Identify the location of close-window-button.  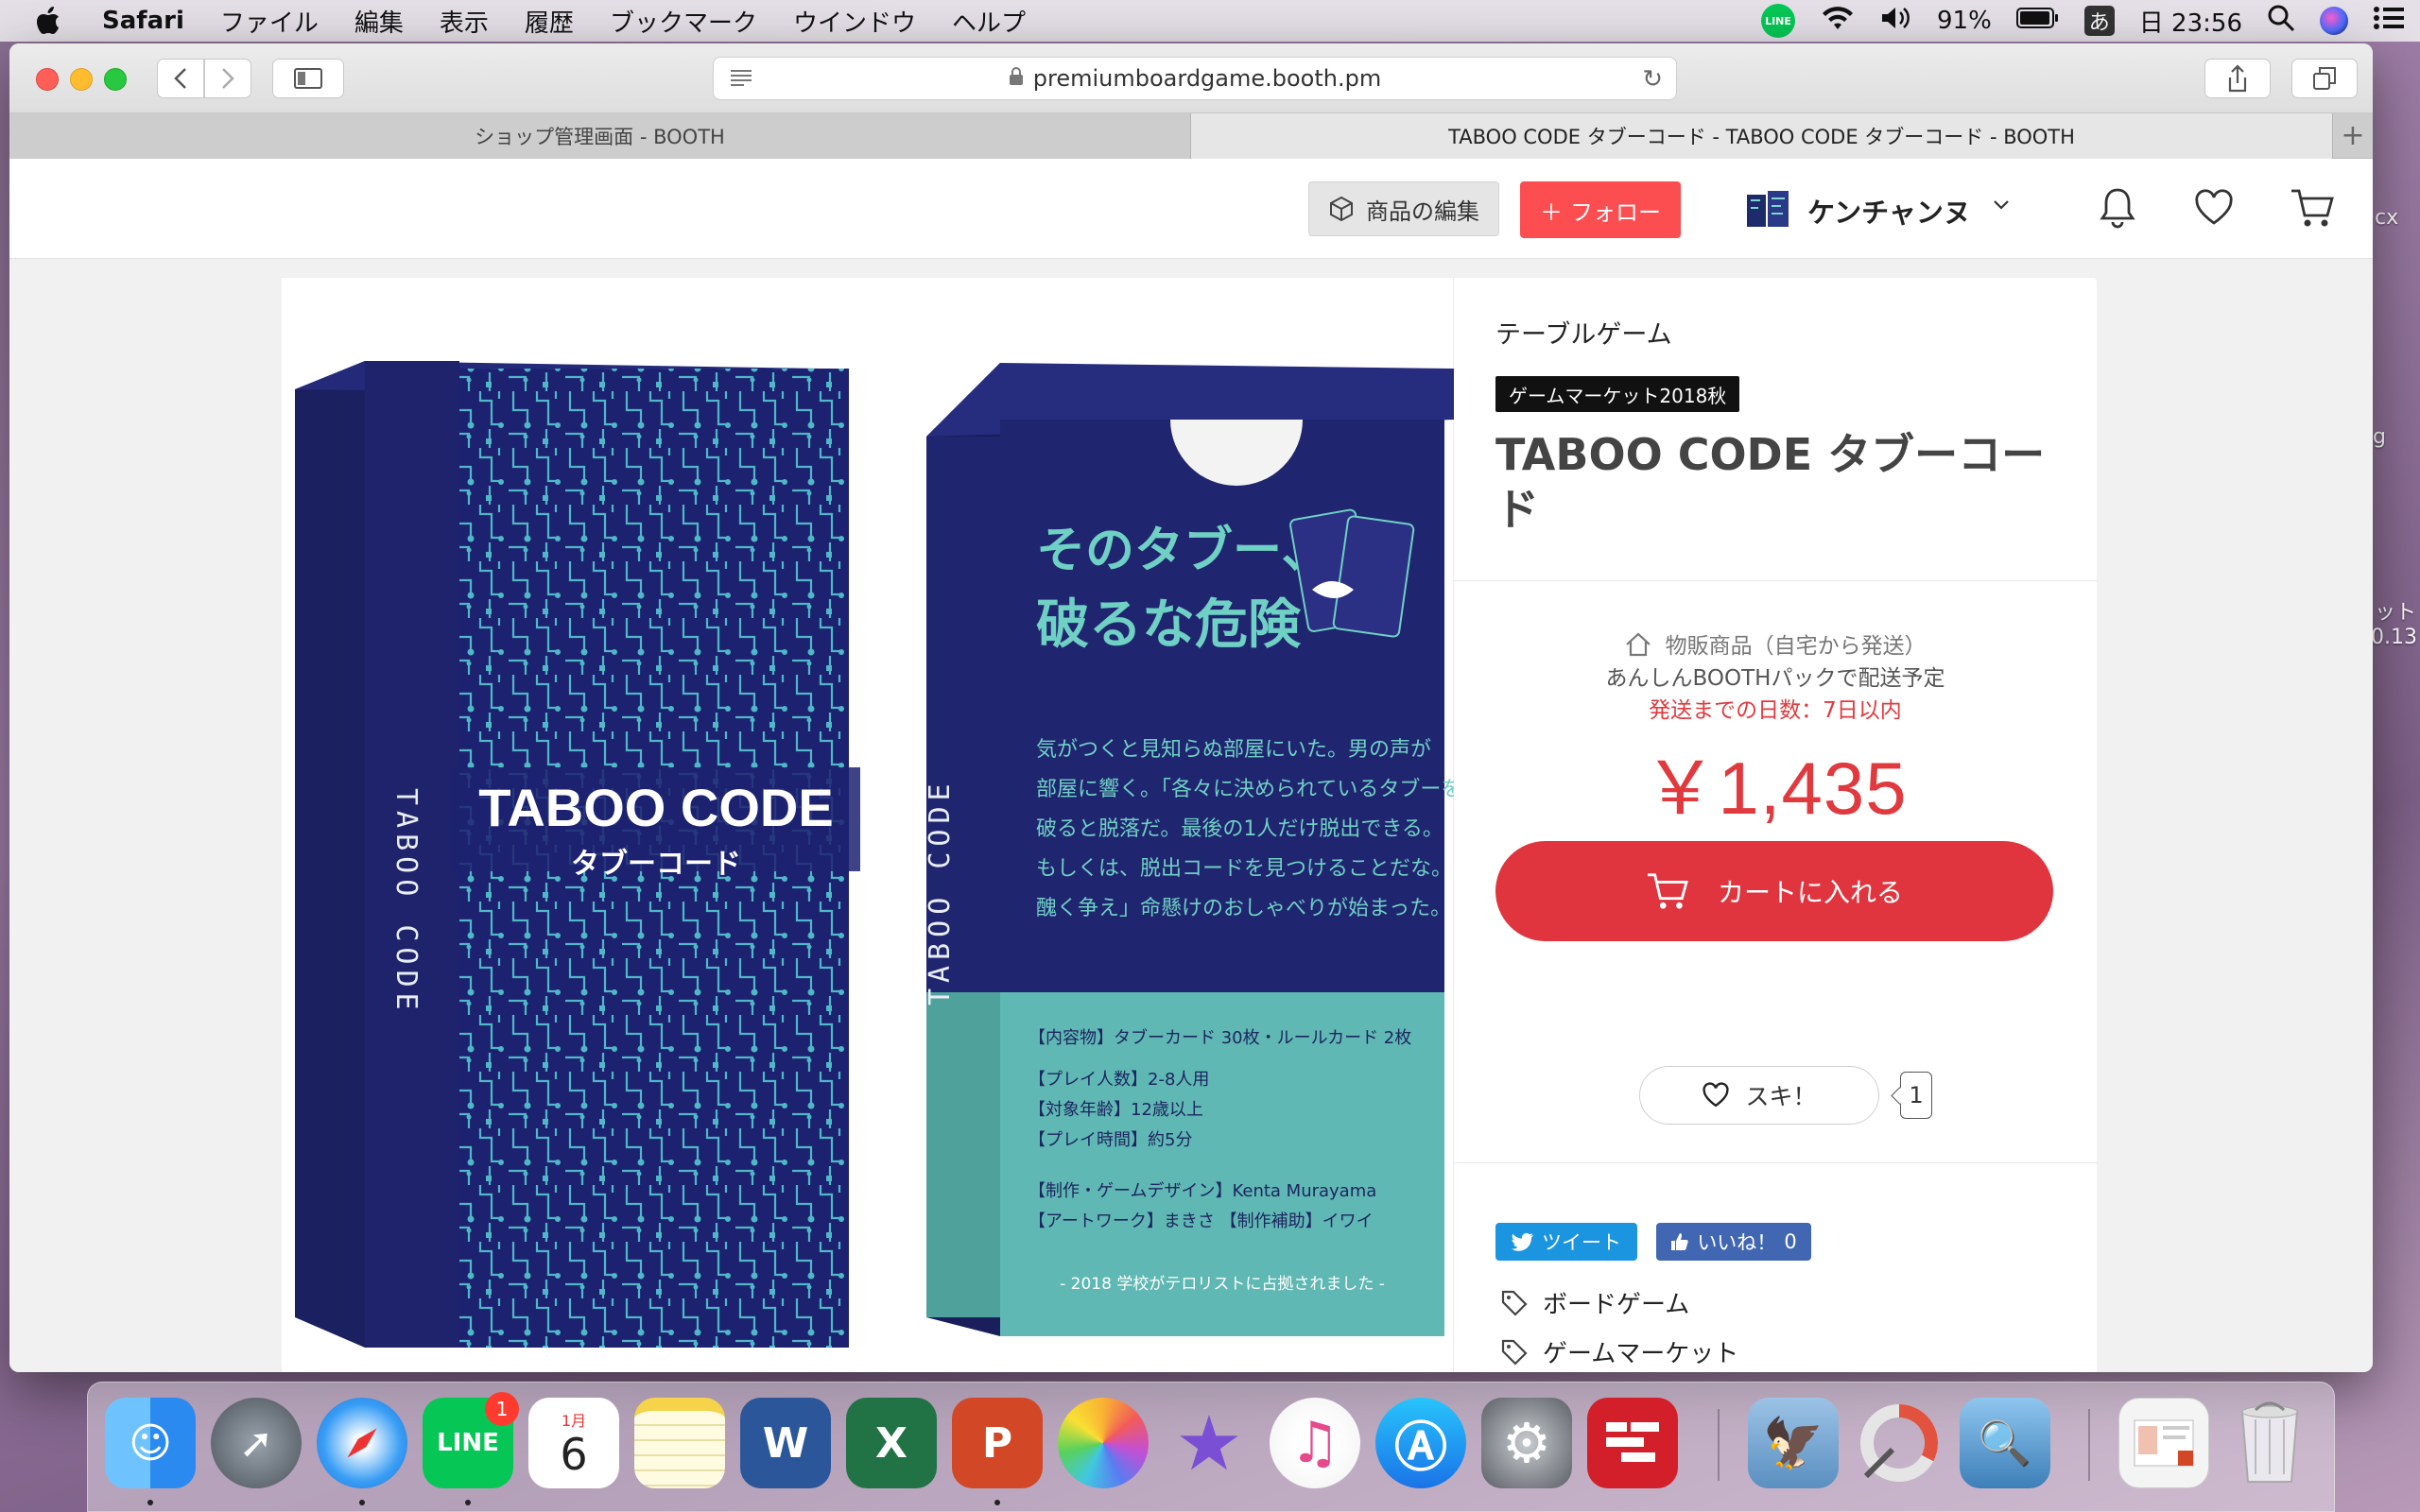
(47, 79).